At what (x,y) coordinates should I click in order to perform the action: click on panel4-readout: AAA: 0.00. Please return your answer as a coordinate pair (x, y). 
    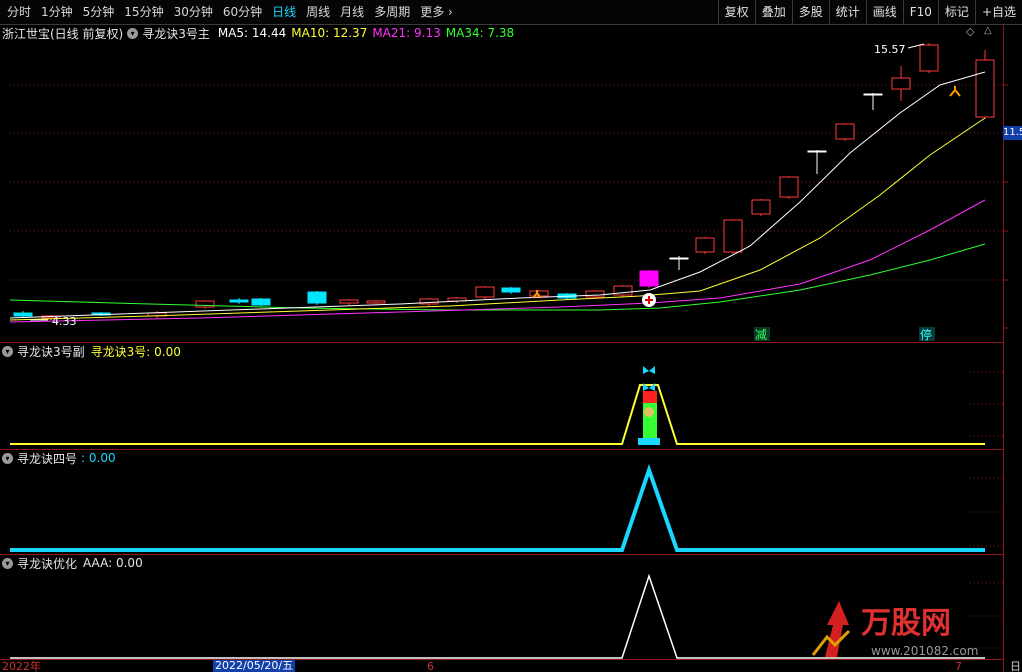
    Looking at the image, I should click on (113, 563).